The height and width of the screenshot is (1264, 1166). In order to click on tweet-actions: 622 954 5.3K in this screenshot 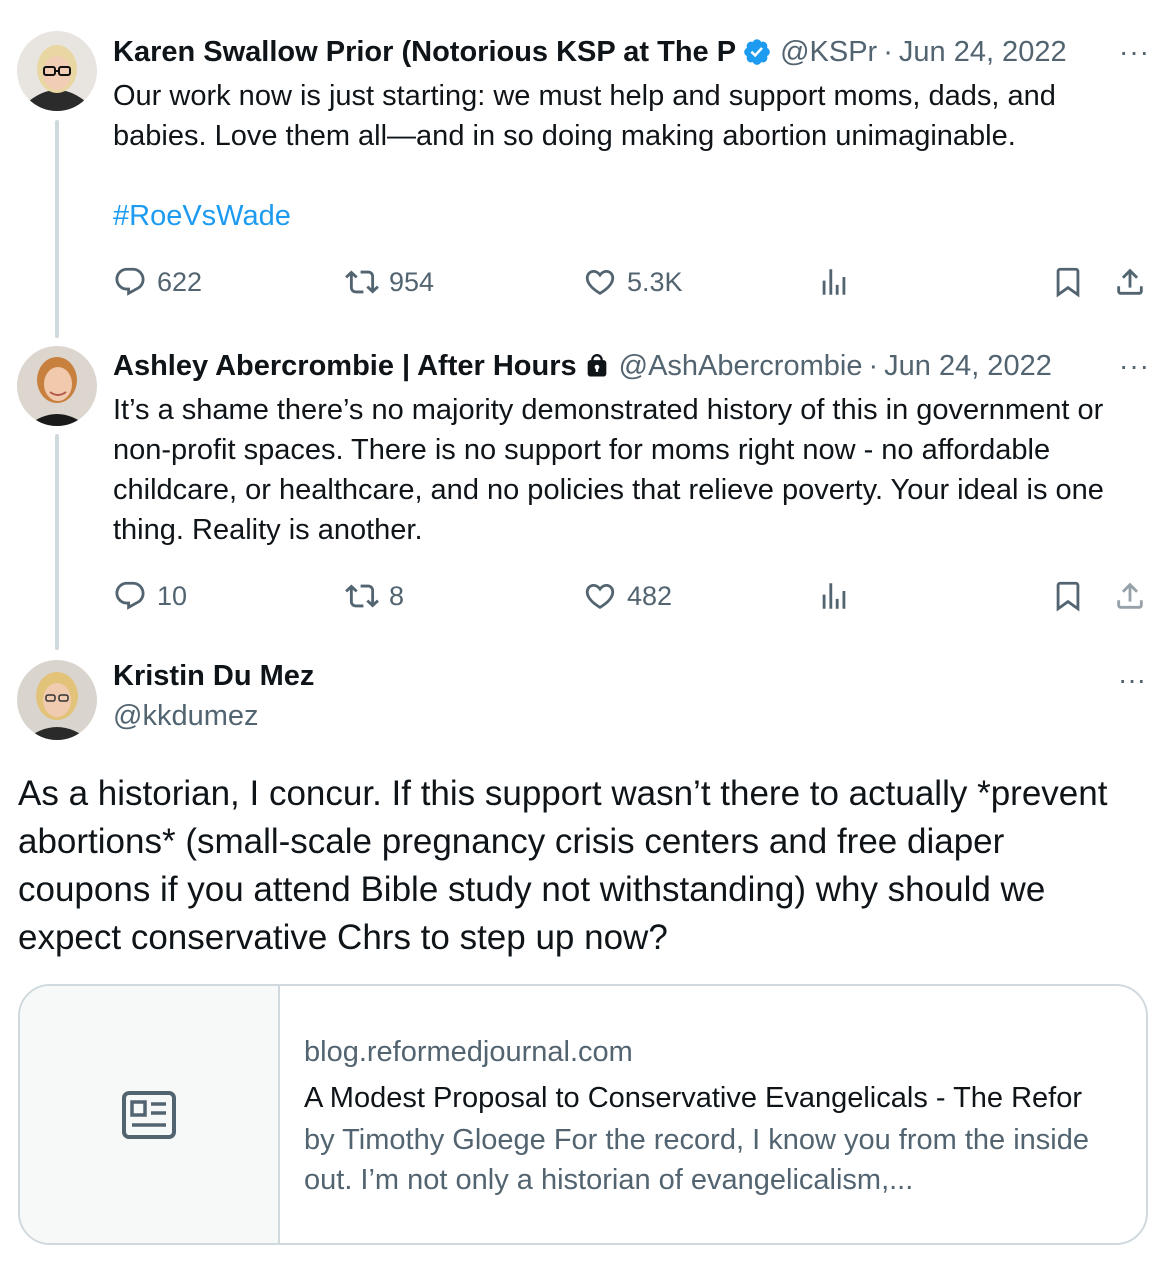, I will do `click(631, 282)`.